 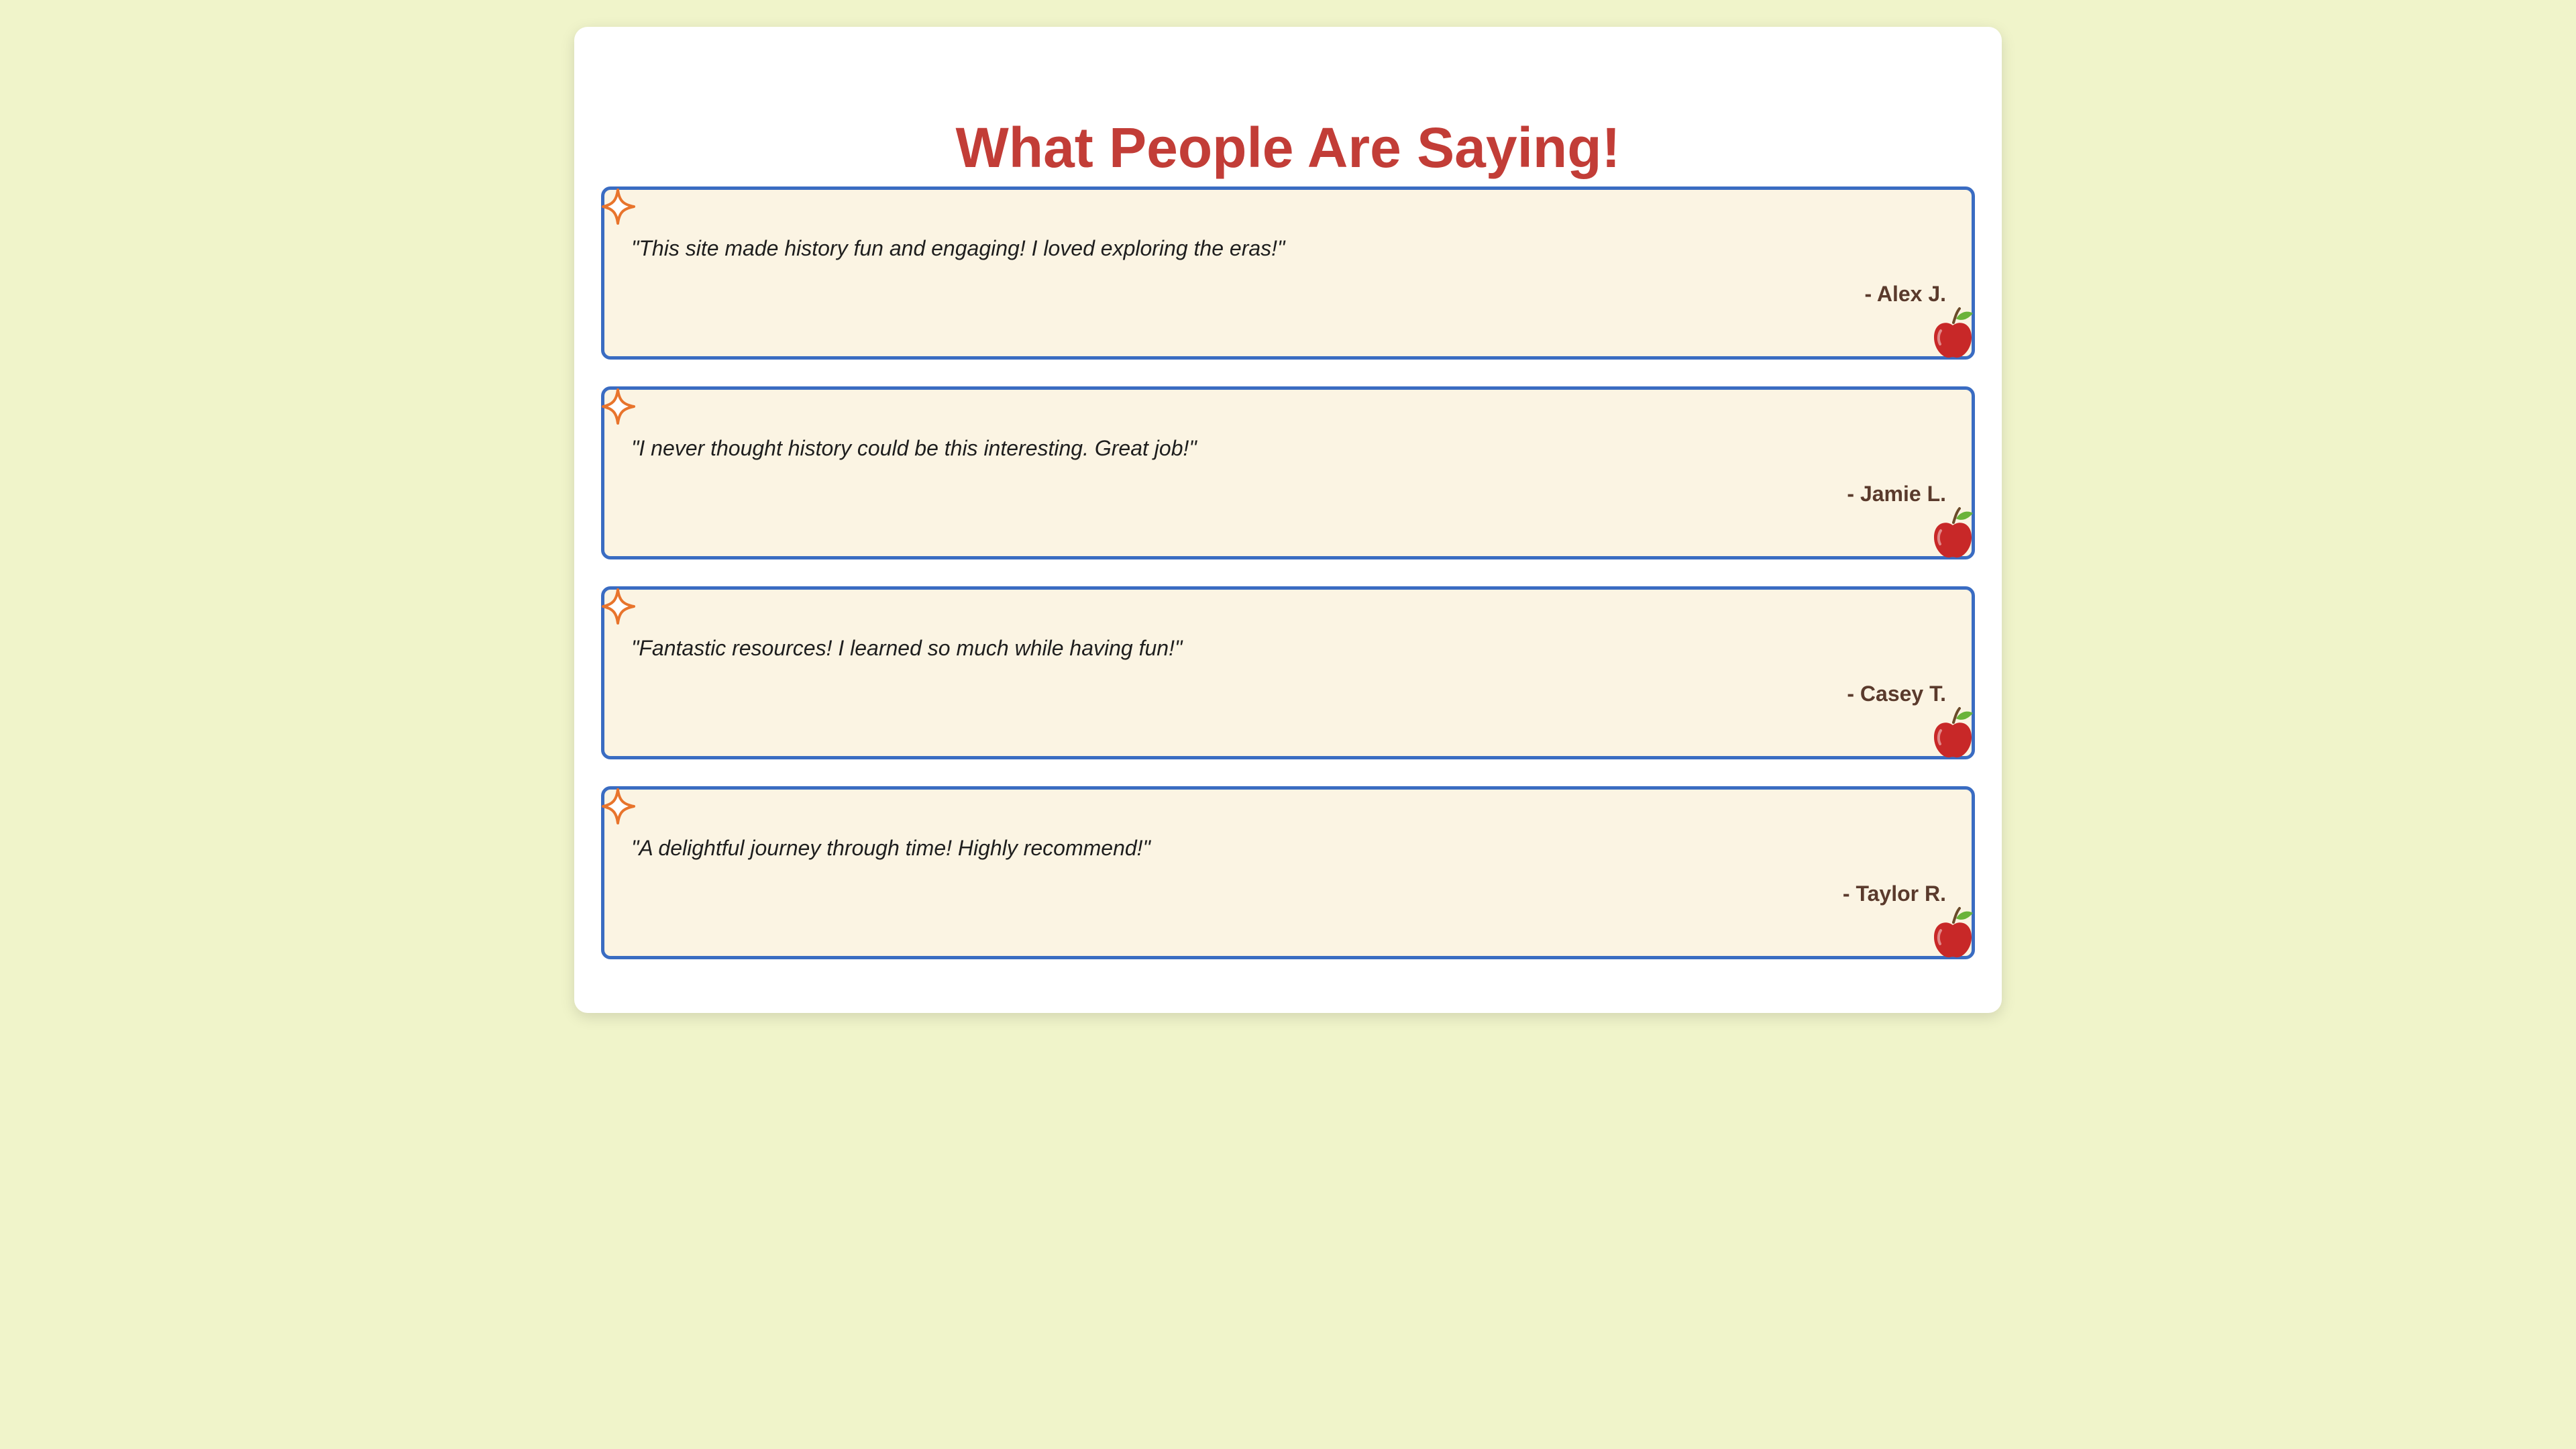 I want to click on testimonial-author: - Taylor R., so click(x=1894, y=893).